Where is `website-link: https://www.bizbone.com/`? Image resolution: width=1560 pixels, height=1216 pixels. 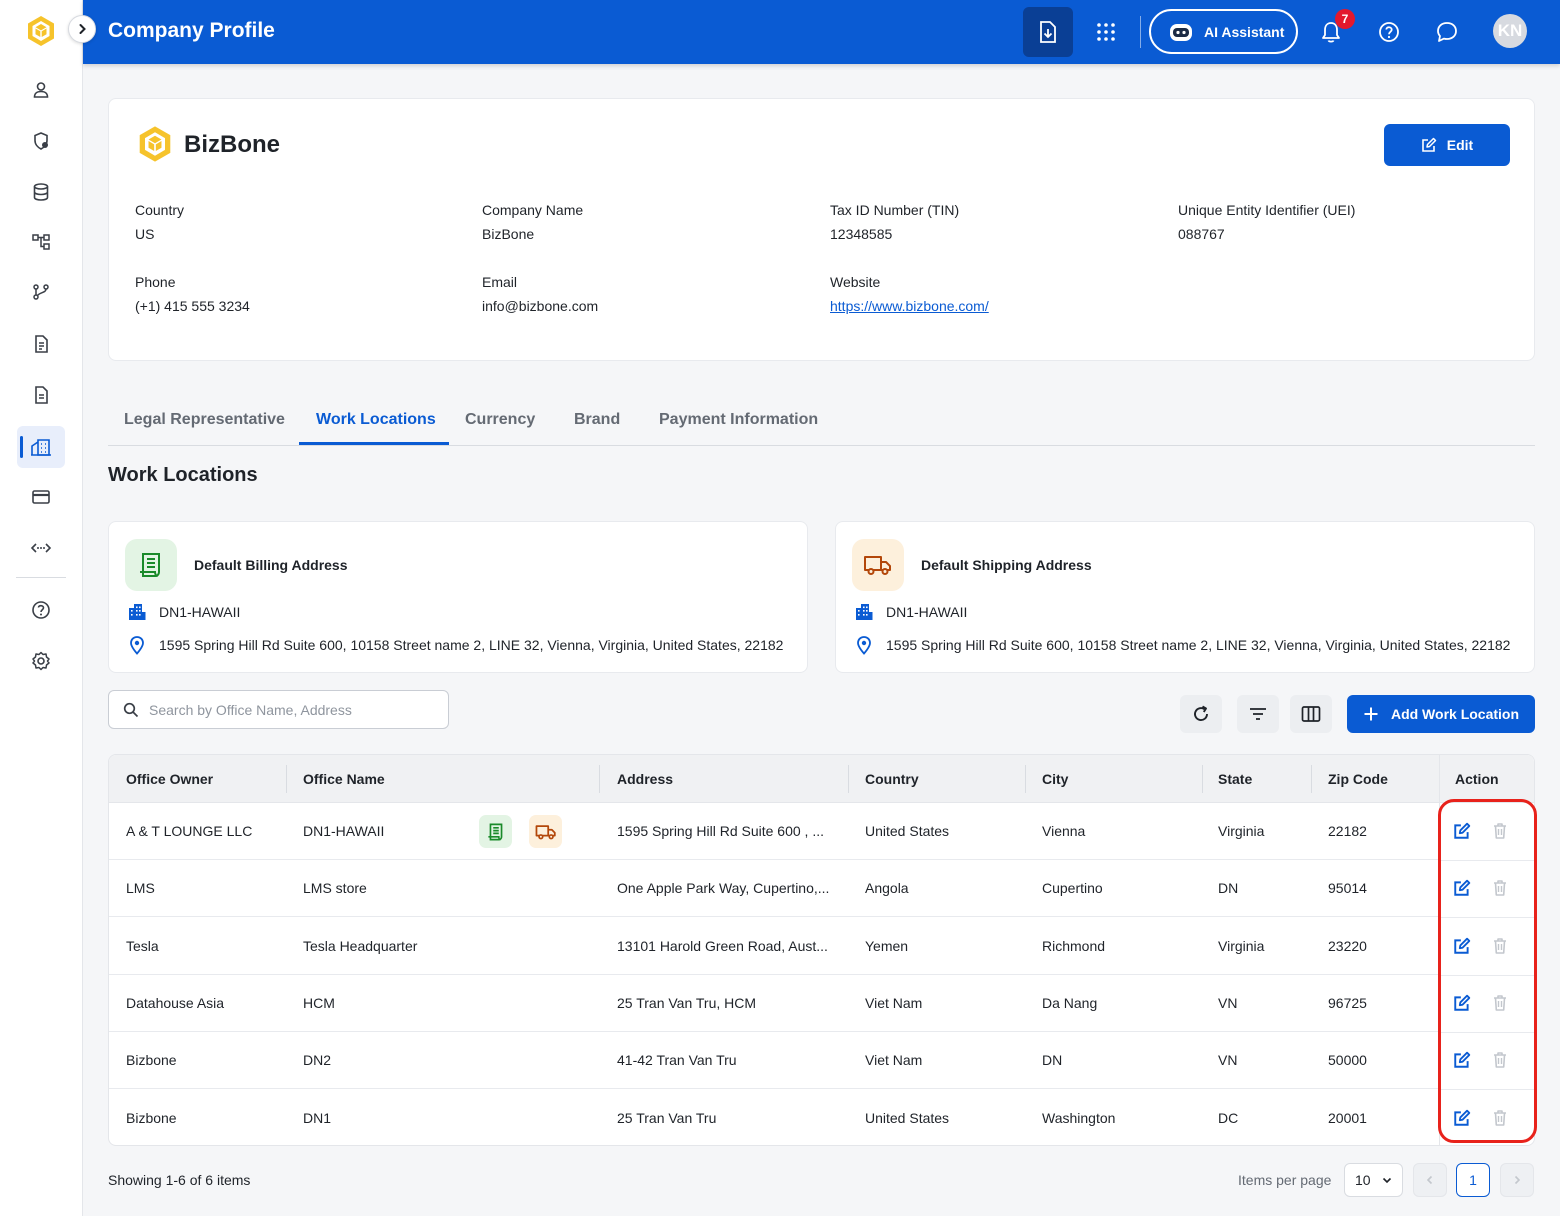 website-link: https://www.bizbone.com/ is located at coordinates (909, 306).